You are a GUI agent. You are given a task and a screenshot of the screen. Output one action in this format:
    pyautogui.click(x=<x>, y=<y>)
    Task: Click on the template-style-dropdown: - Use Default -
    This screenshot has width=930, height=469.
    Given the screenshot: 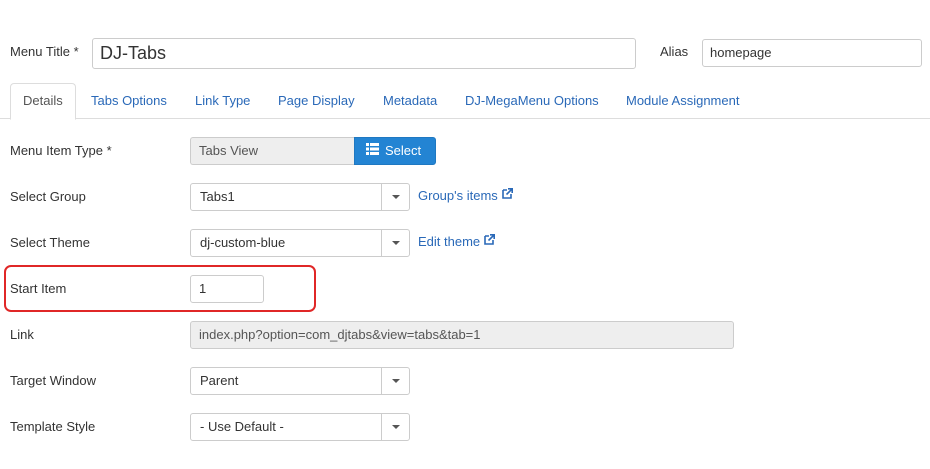 What is the action you would take?
    pyautogui.click(x=300, y=427)
    